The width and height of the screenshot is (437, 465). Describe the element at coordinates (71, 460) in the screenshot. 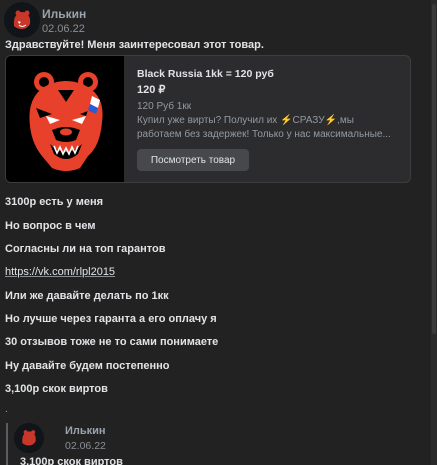

I see `quoted-text: 3,100р скок виртов` at that location.